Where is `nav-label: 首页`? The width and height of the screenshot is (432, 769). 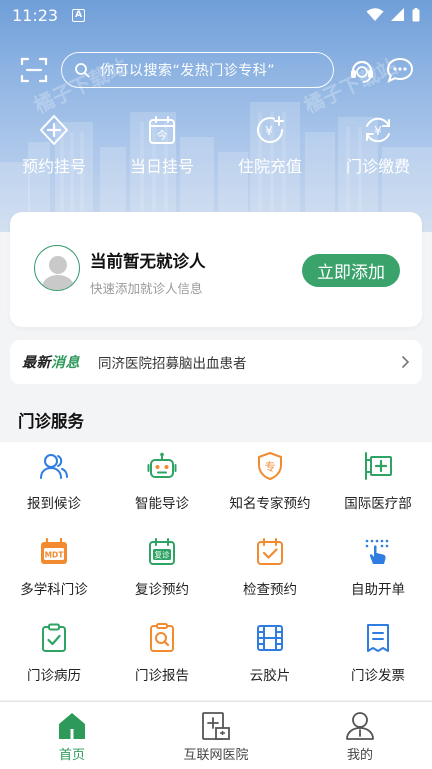
nav-label: 首页 is located at coordinates (71, 755).